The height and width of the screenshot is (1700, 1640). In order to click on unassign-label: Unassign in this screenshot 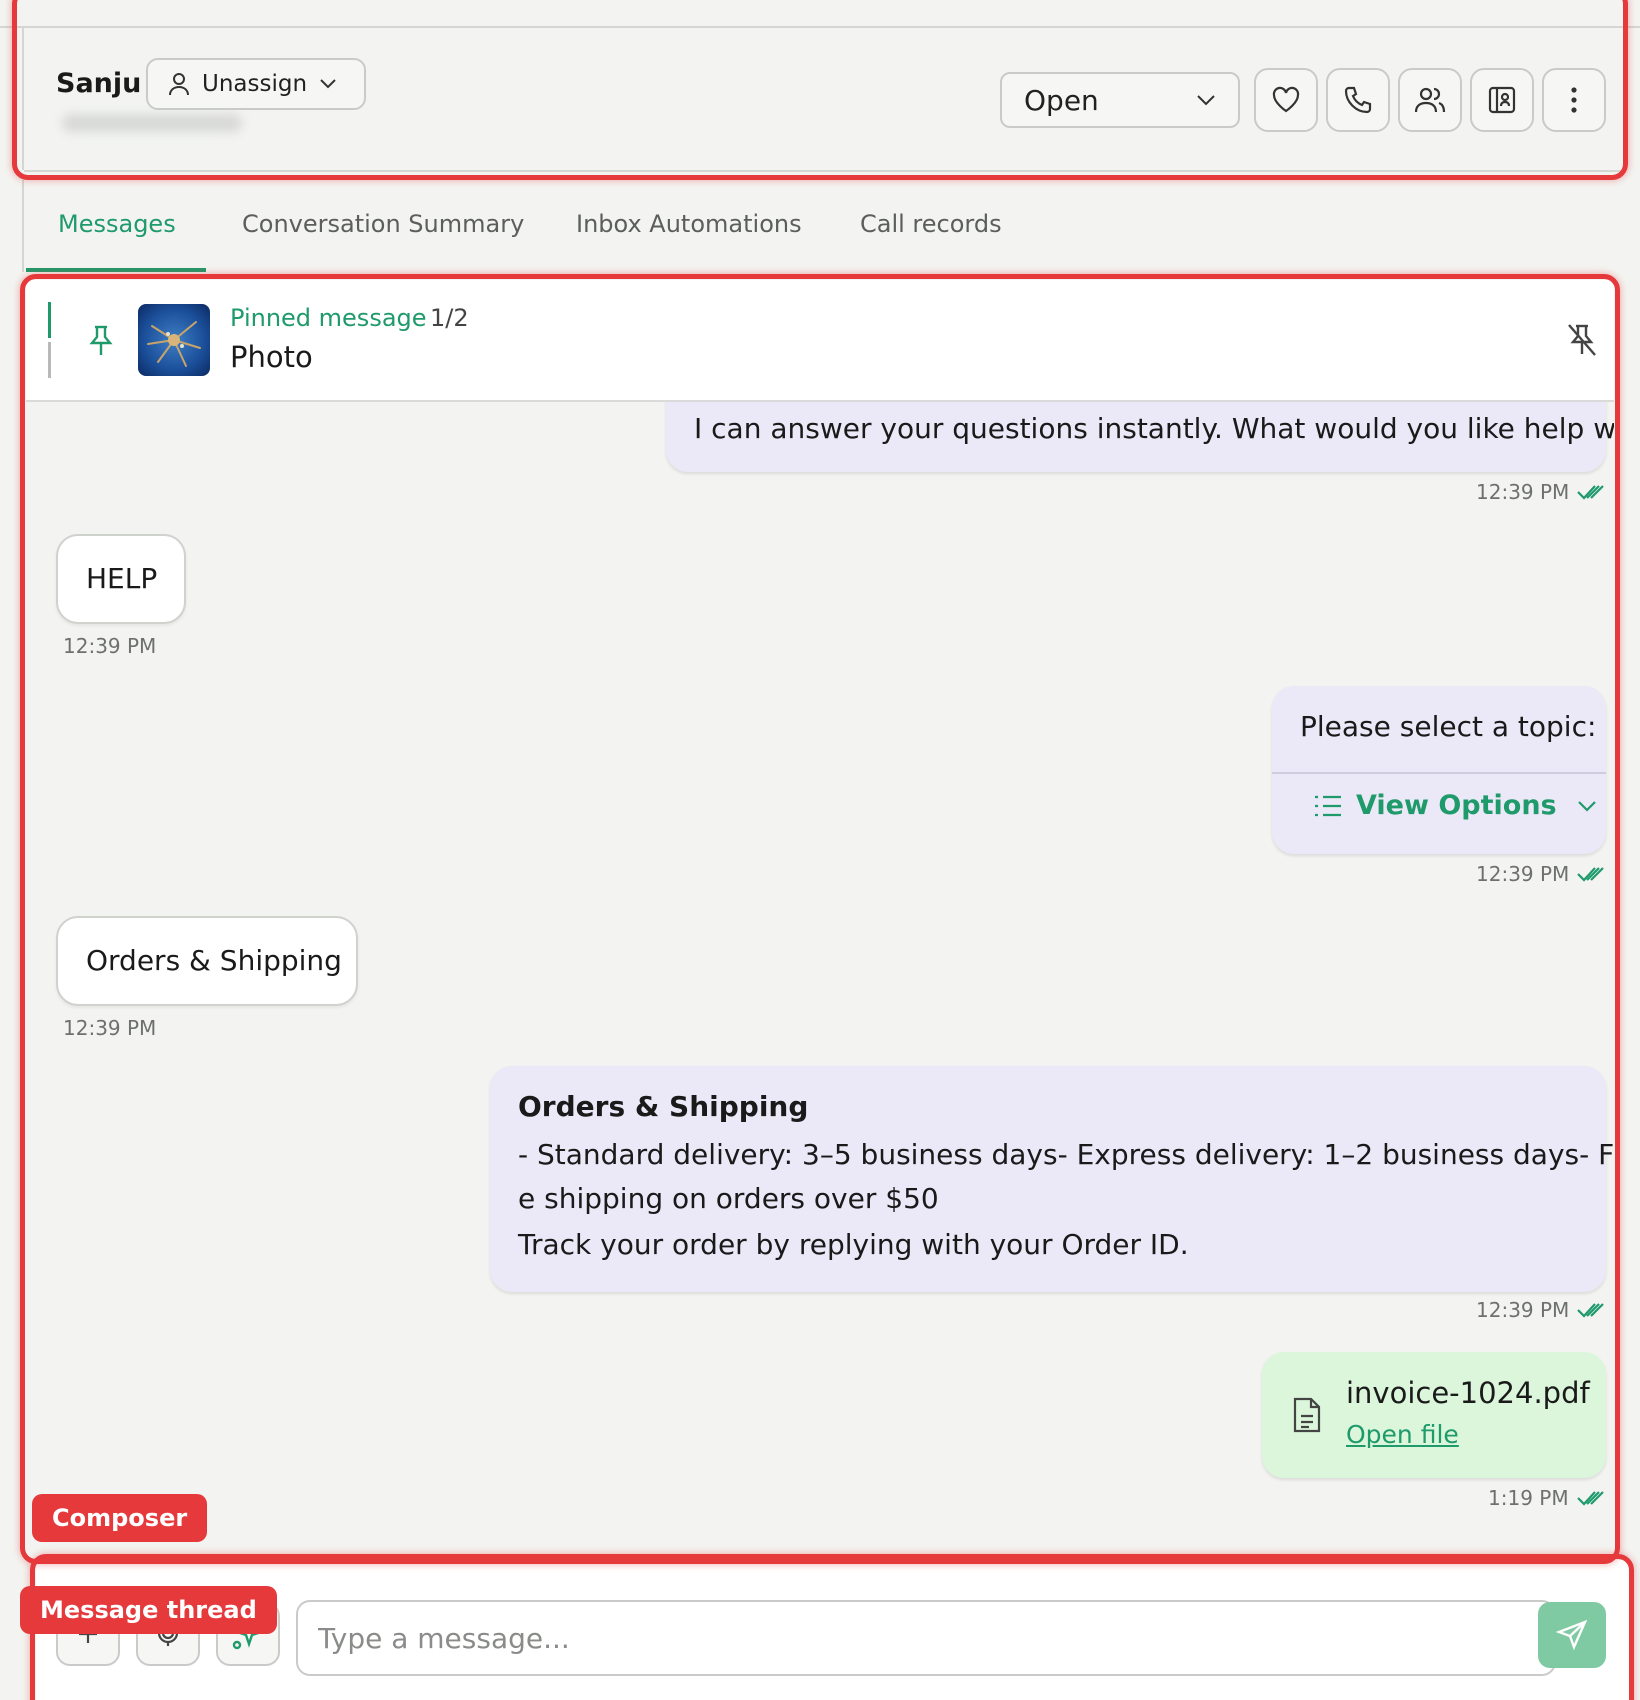, I will do `click(255, 84)`.